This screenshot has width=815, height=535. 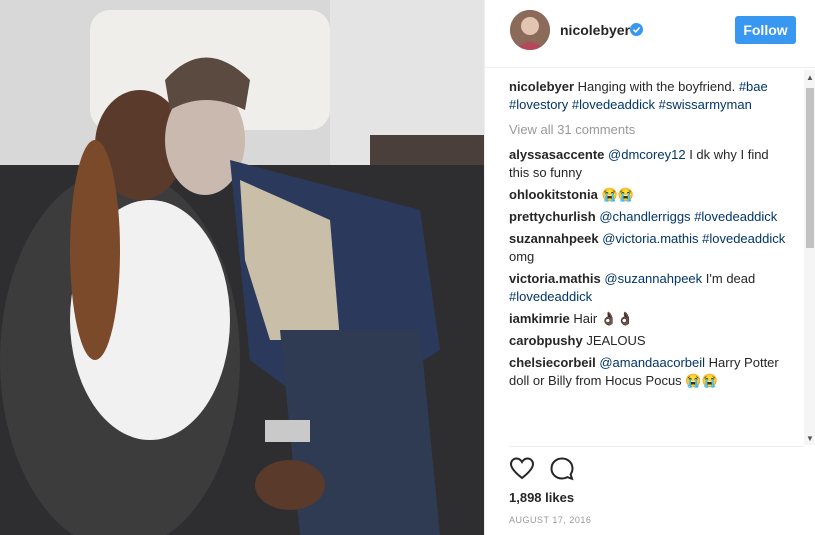 I want to click on comment-text: omg, so click(x=522, y=256).